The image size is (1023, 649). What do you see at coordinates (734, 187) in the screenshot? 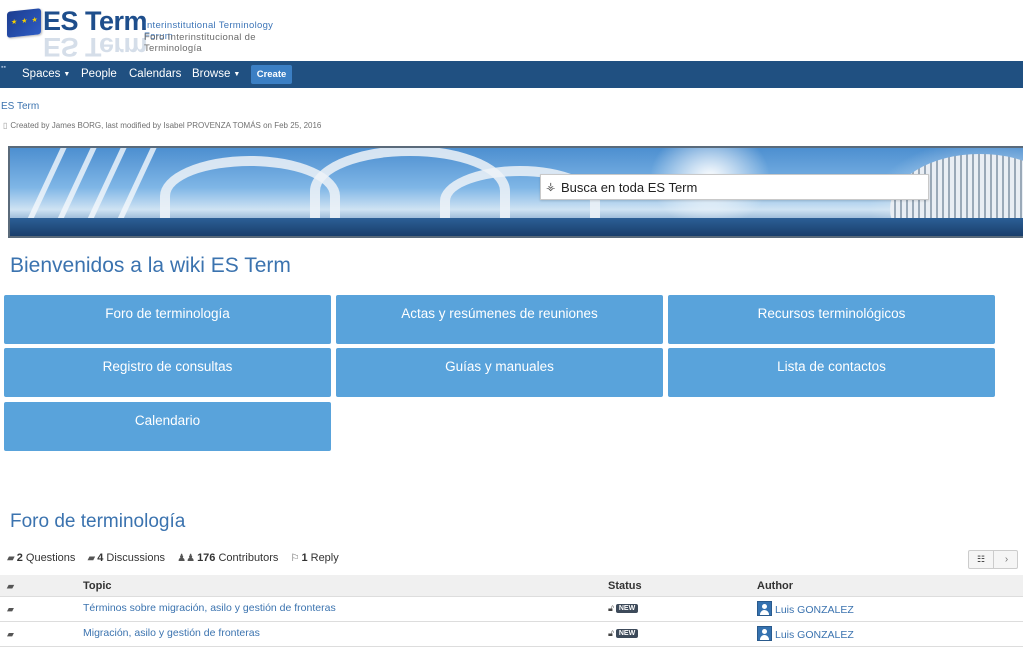
I see `site-search-input: ⚶ Busca en toda ES Term` at bounding box center [734, 187].